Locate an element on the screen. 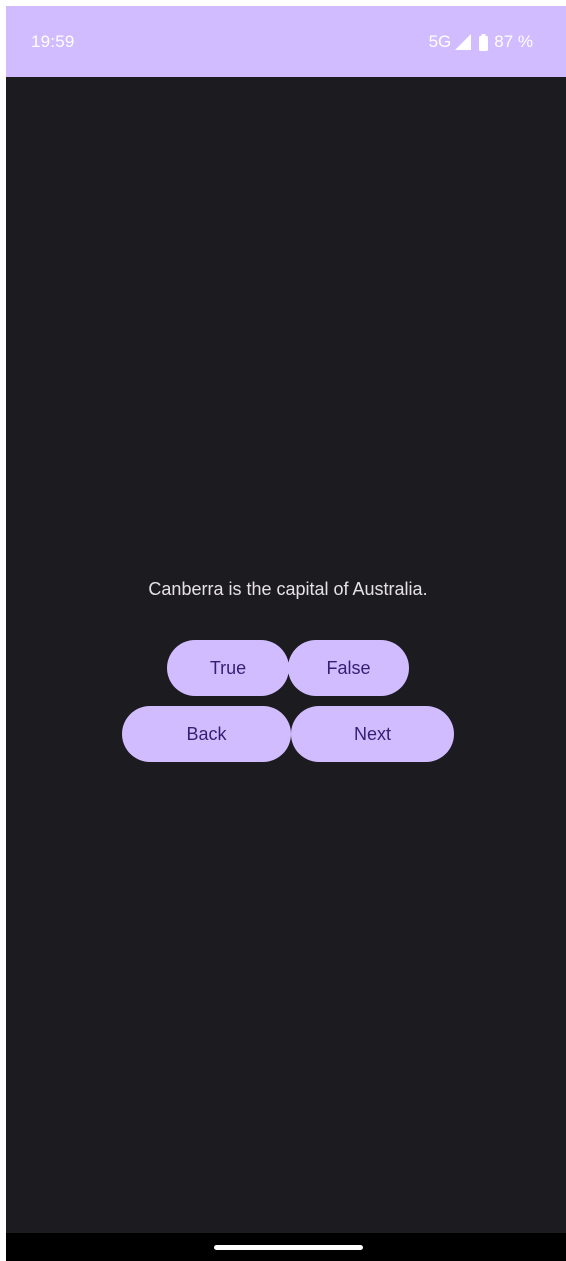 This screenshot has width=566, height=1261. status-indicators: 5G 87 % is located at coordinates (481, 42).